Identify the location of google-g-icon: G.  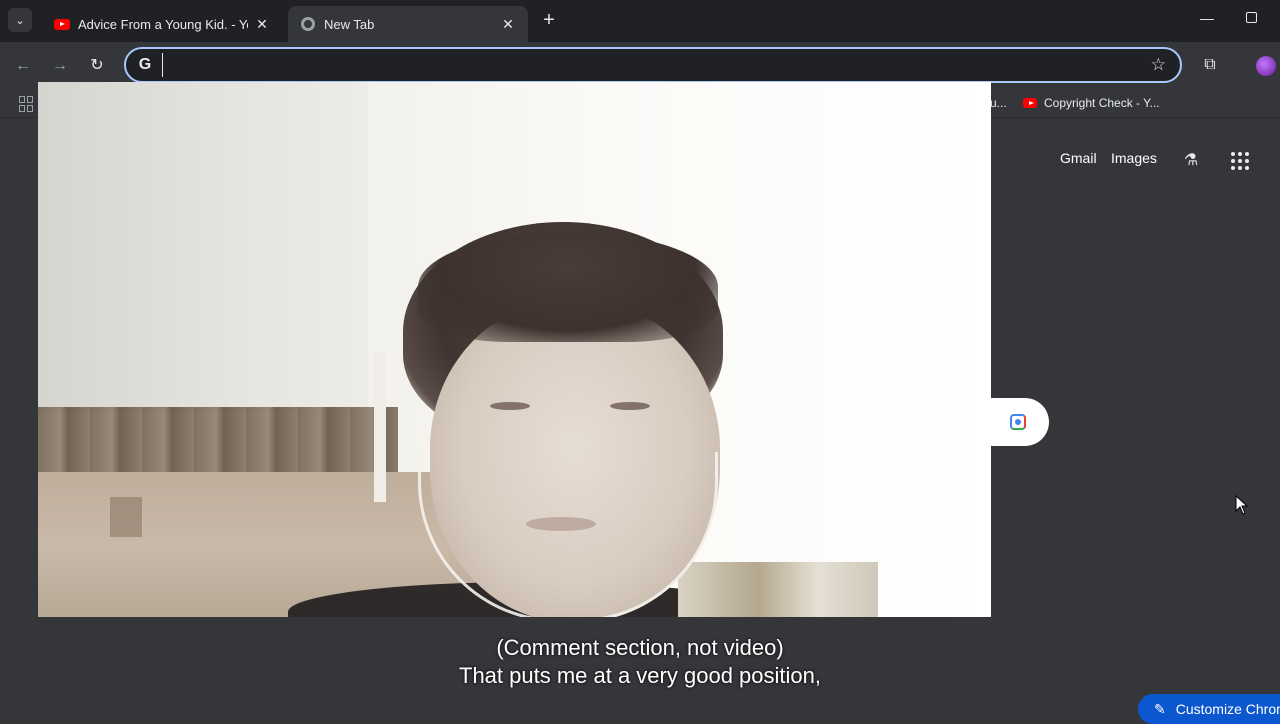
(145, 64).